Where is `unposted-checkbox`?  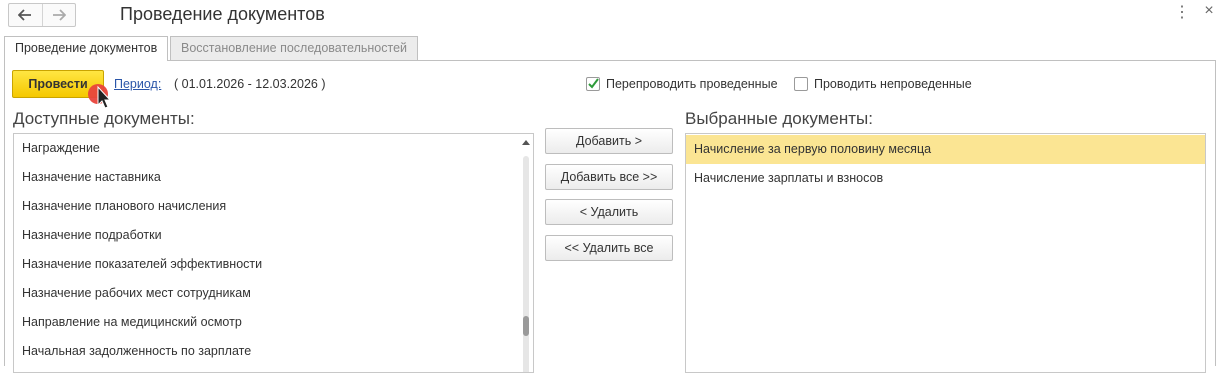
unposted-checkbox is located at coordinates (801, 84).